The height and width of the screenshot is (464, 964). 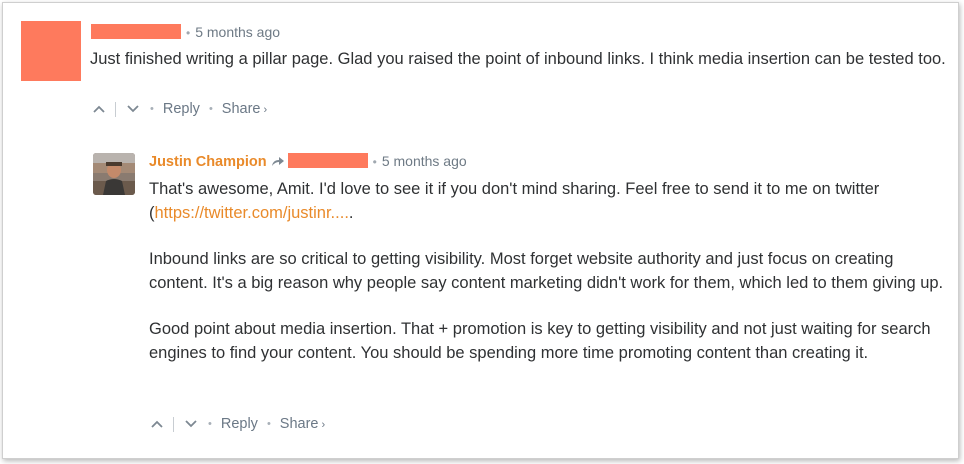 What do you see at coordinates (237, 32) in the screenshot?
I see `comment-timestamp: 5 months ago` at bounding box center [237, 32].